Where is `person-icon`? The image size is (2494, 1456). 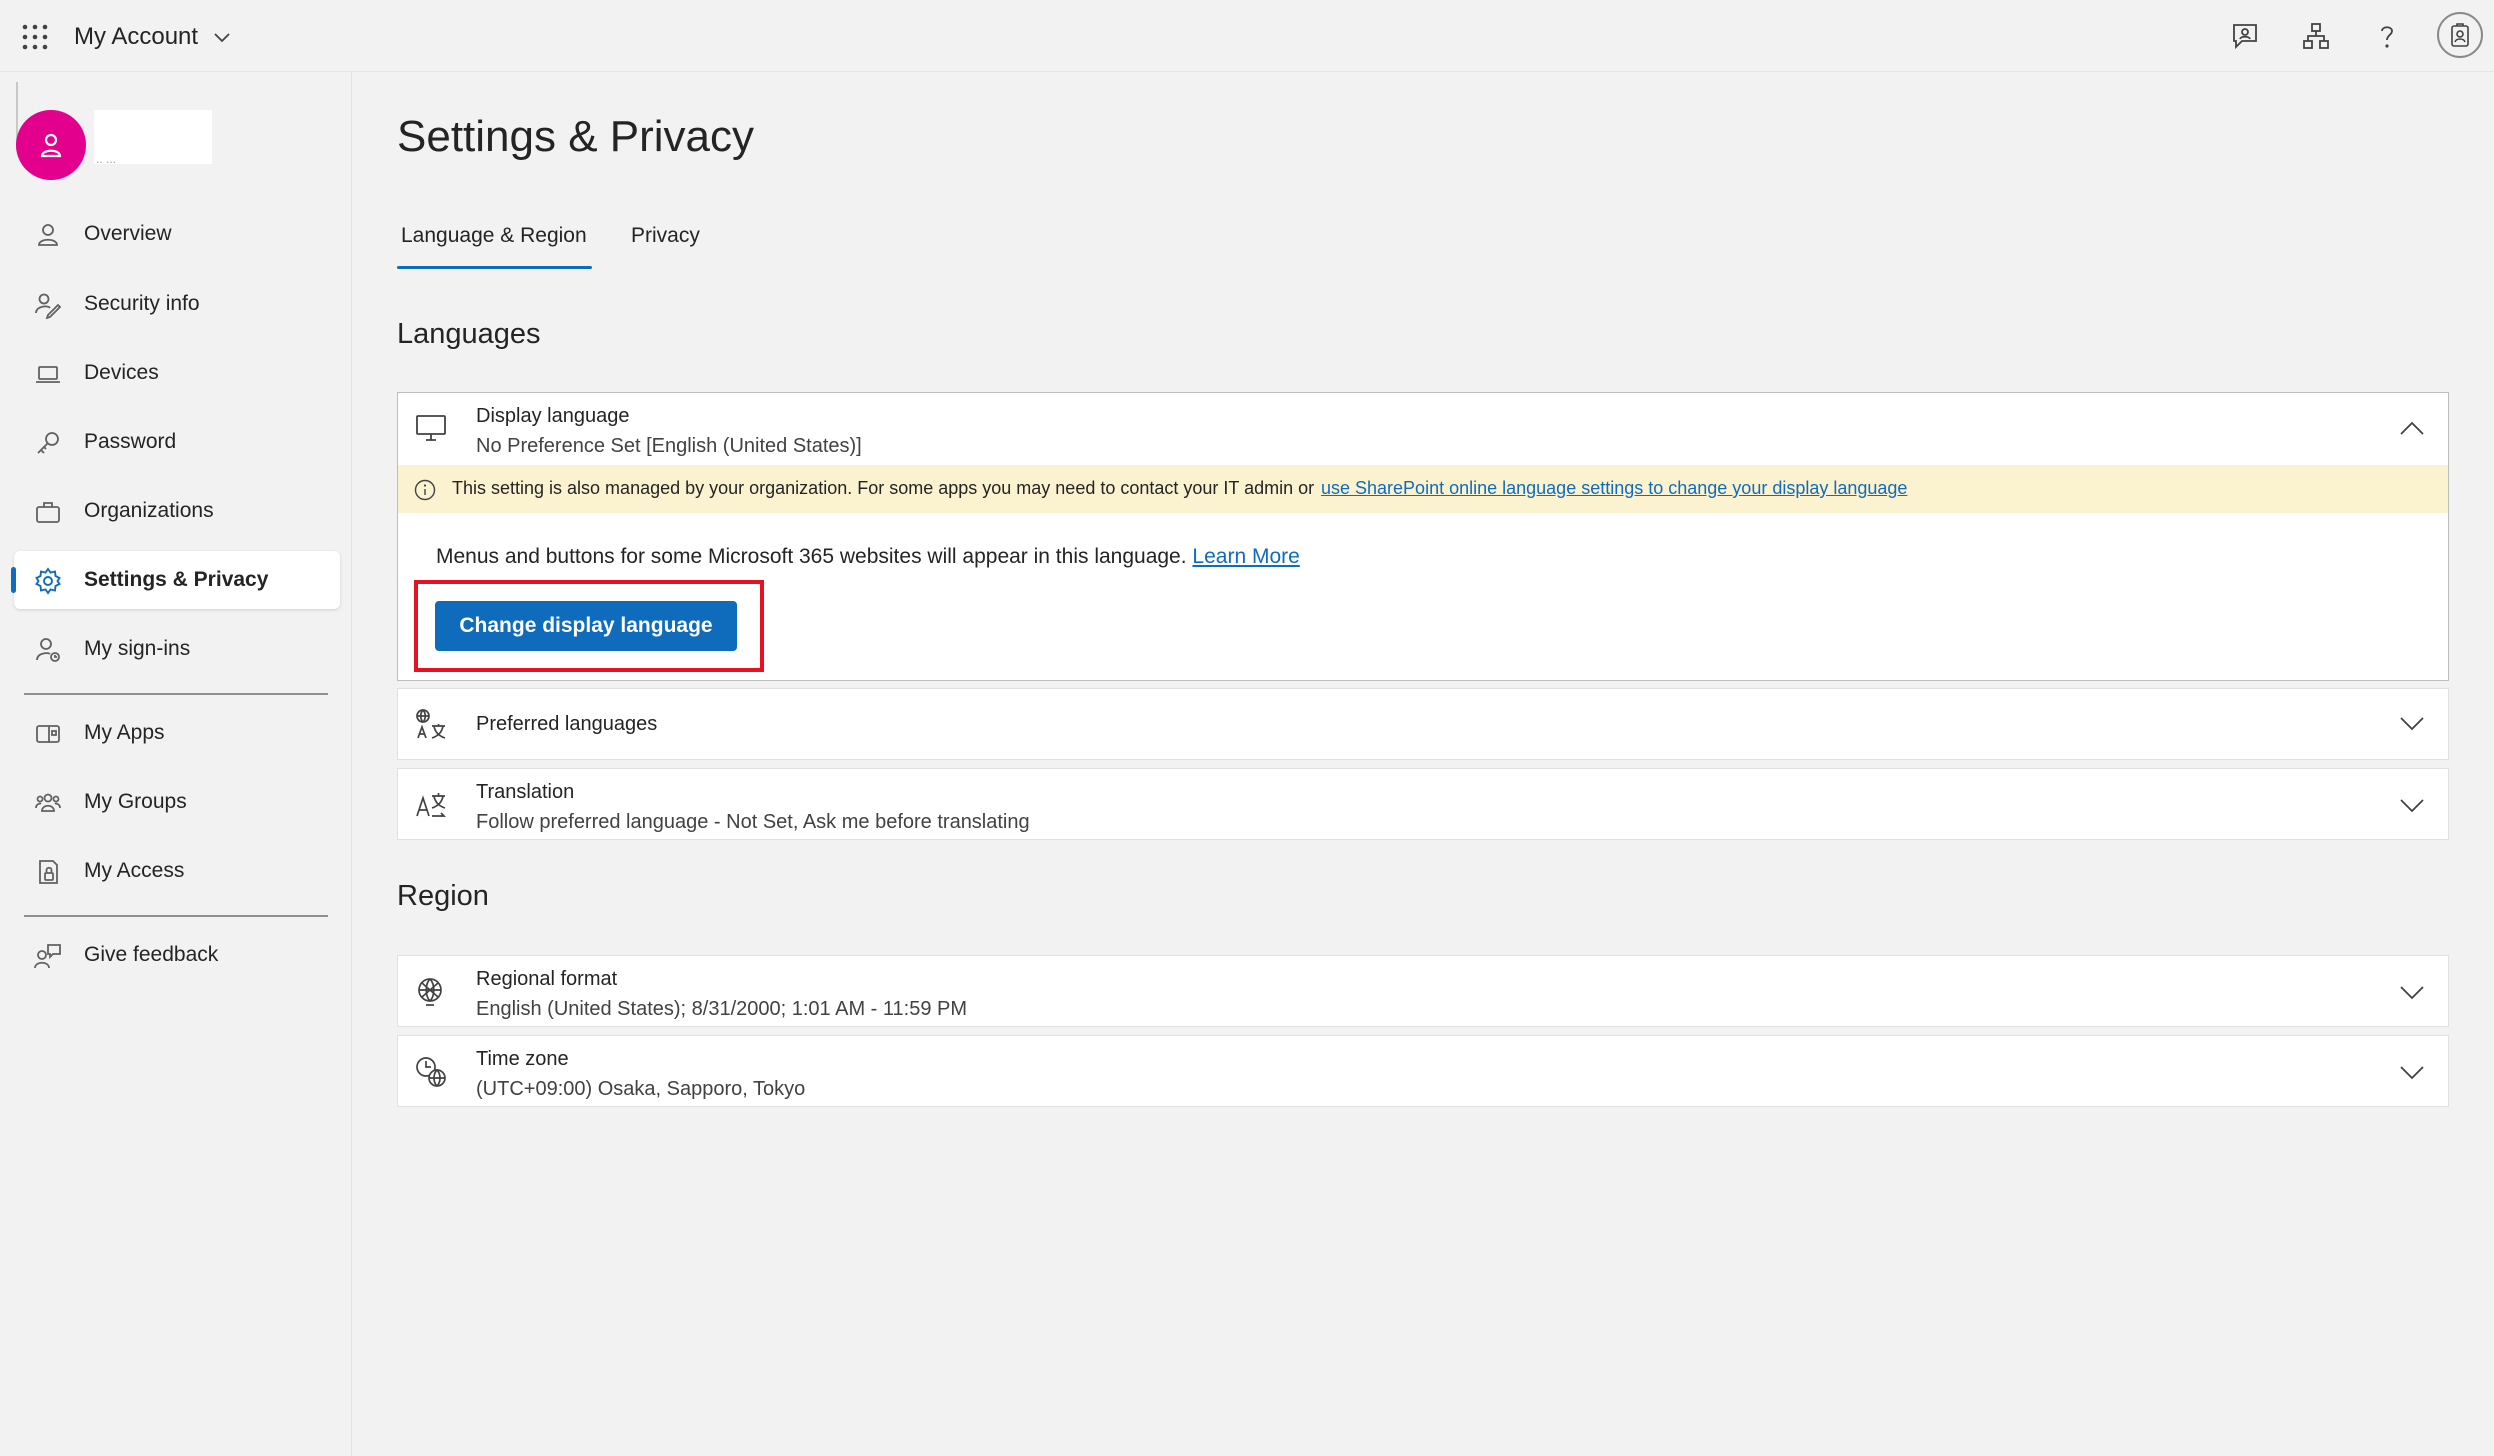
person-icon is located at coordinates (48, 235).